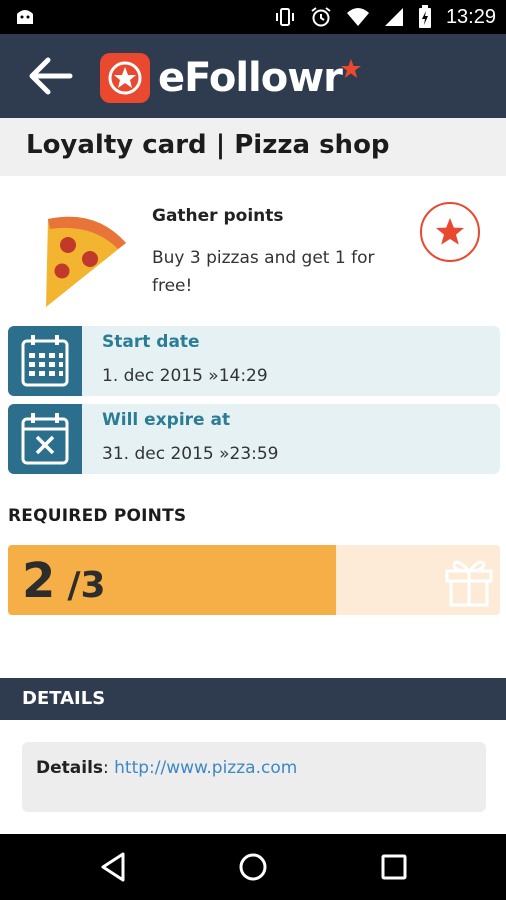  What do you see at coordinates (254, 580) in the screenshot?
I see `points-progress-bar: 2/3` at bounding box center [254, 580].